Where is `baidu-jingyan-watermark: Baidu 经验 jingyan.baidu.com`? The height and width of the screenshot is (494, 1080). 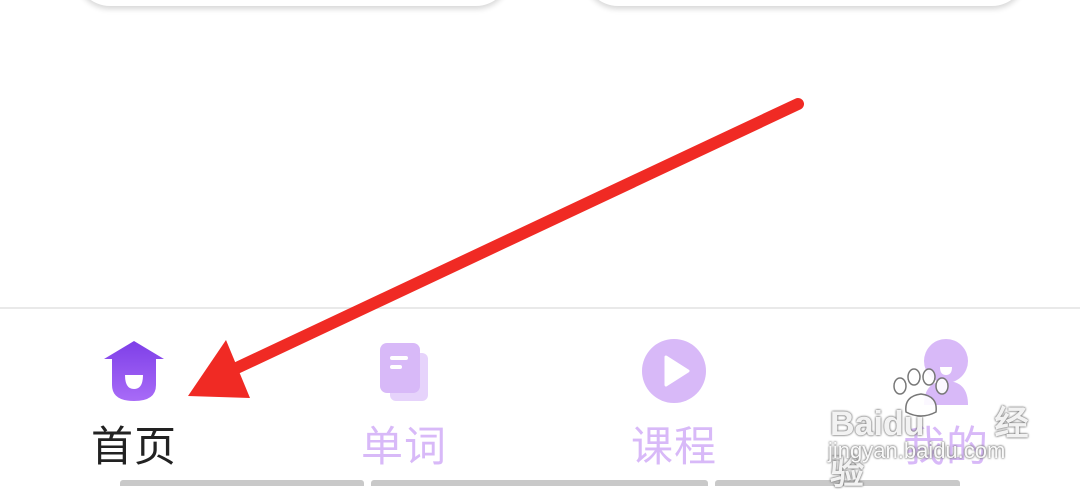
baidu-jingyan-watermark: Baidu 经验 jingyan.baidu.com is located at coordinates (927, 429).